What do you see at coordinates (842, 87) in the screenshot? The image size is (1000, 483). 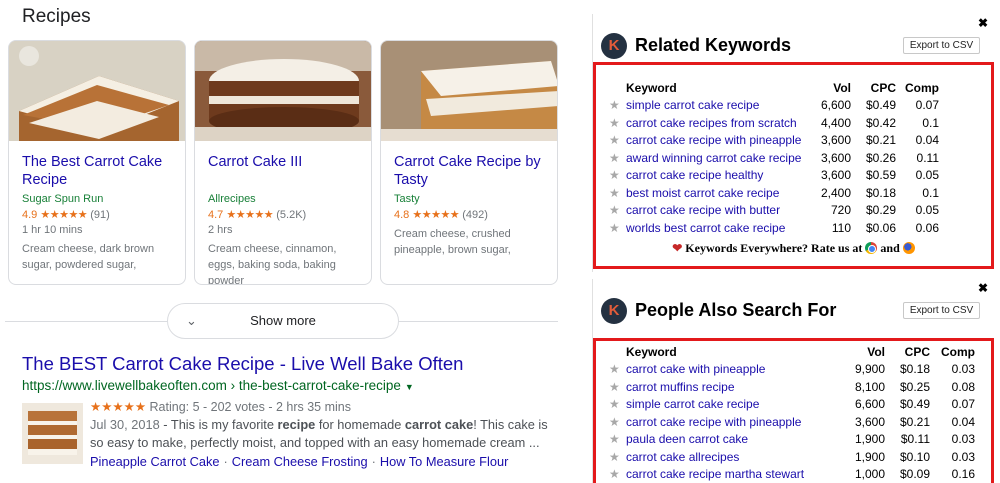 I see `column-header-vol: Vol` at bounding box center [842, 87].